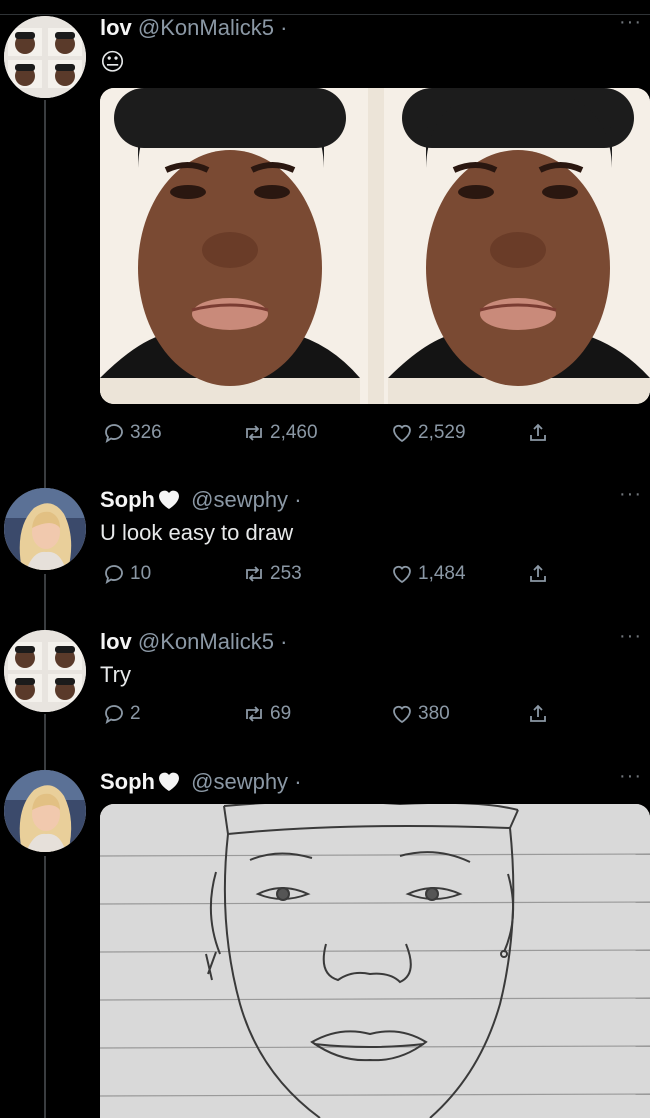 This screenshot has height=1118, width=650. Describe the element at coordinates (141, 573) in the screenshot. I see `reply-count: 10` at that location.